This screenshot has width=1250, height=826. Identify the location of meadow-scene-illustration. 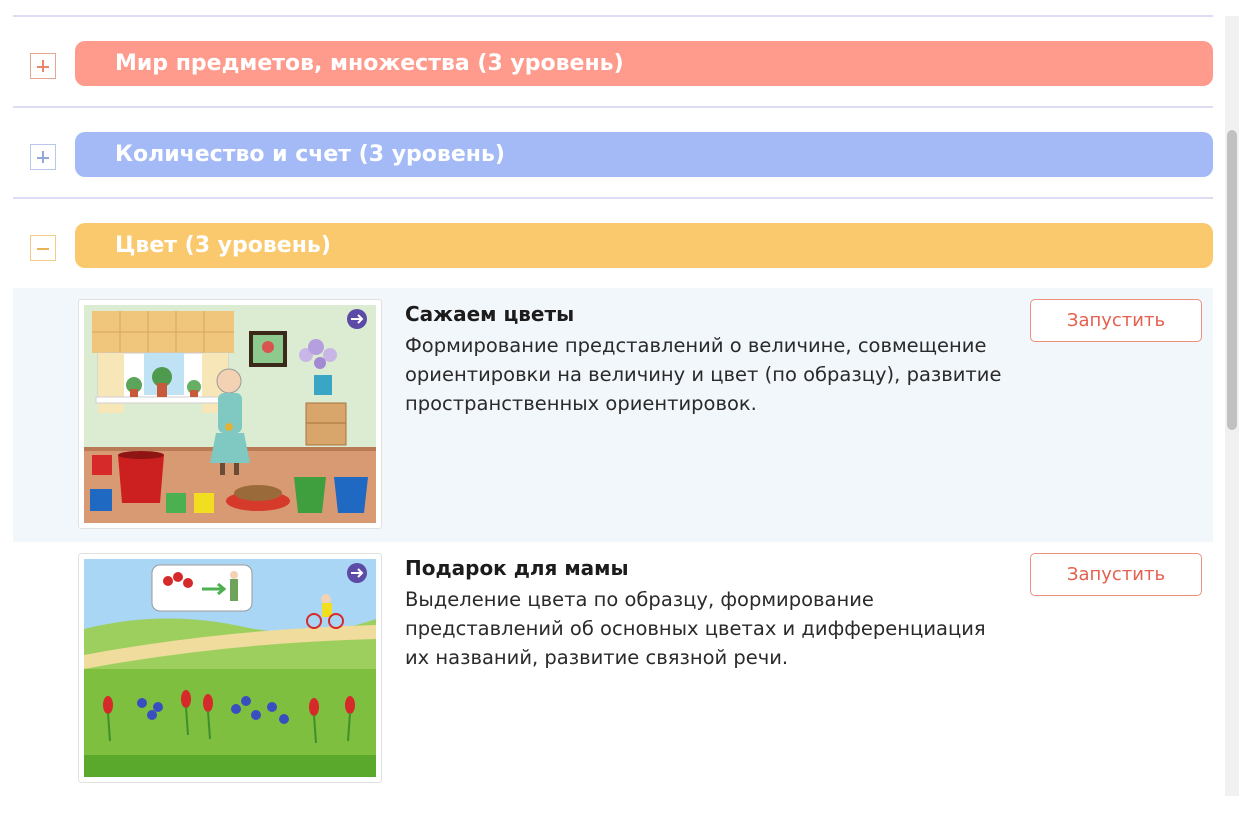
(230, 668).